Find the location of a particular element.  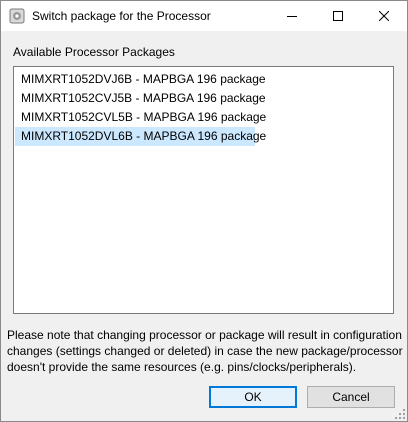

title-bar: Switch package for the Processor is located at coordinates (204, 16).